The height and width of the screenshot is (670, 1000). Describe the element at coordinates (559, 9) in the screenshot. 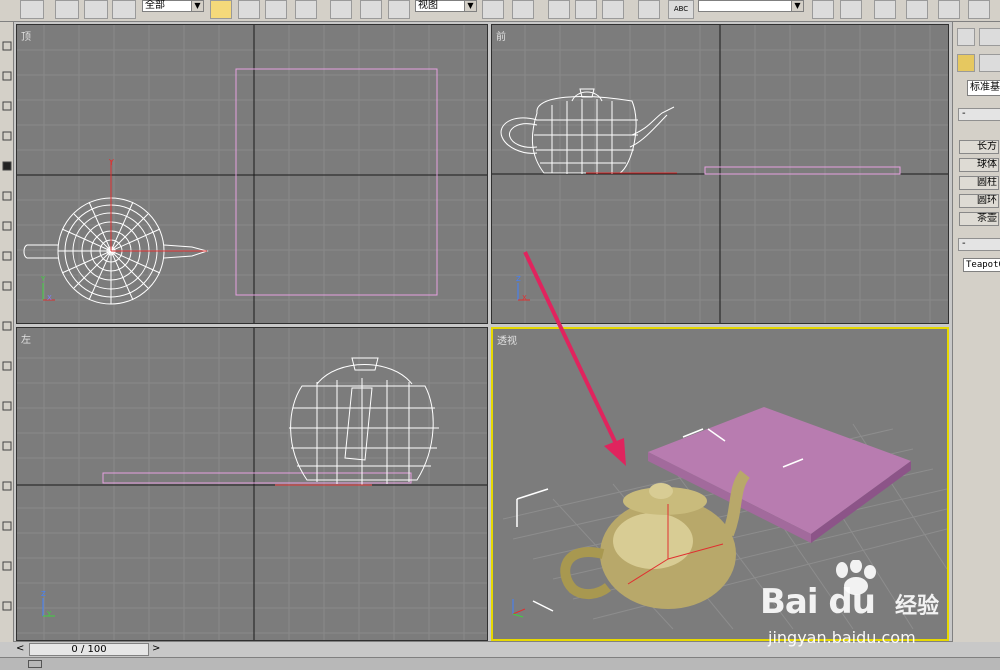

I see `snap-toggle-icon` at that location.